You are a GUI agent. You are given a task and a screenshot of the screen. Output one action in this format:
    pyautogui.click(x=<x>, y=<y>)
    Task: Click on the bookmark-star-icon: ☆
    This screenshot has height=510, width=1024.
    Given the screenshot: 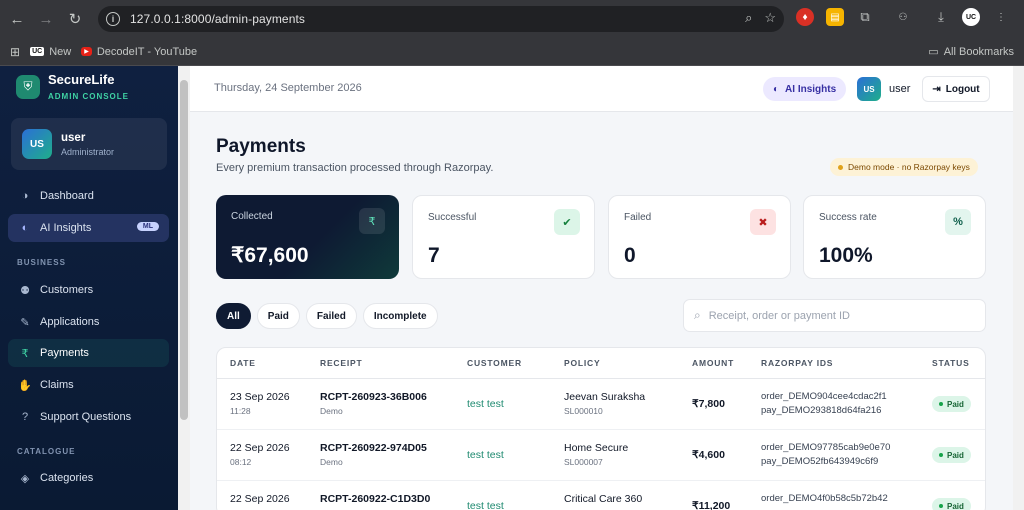 What is the action you would take?
    pyautogui.click(x=770, y=18)
    